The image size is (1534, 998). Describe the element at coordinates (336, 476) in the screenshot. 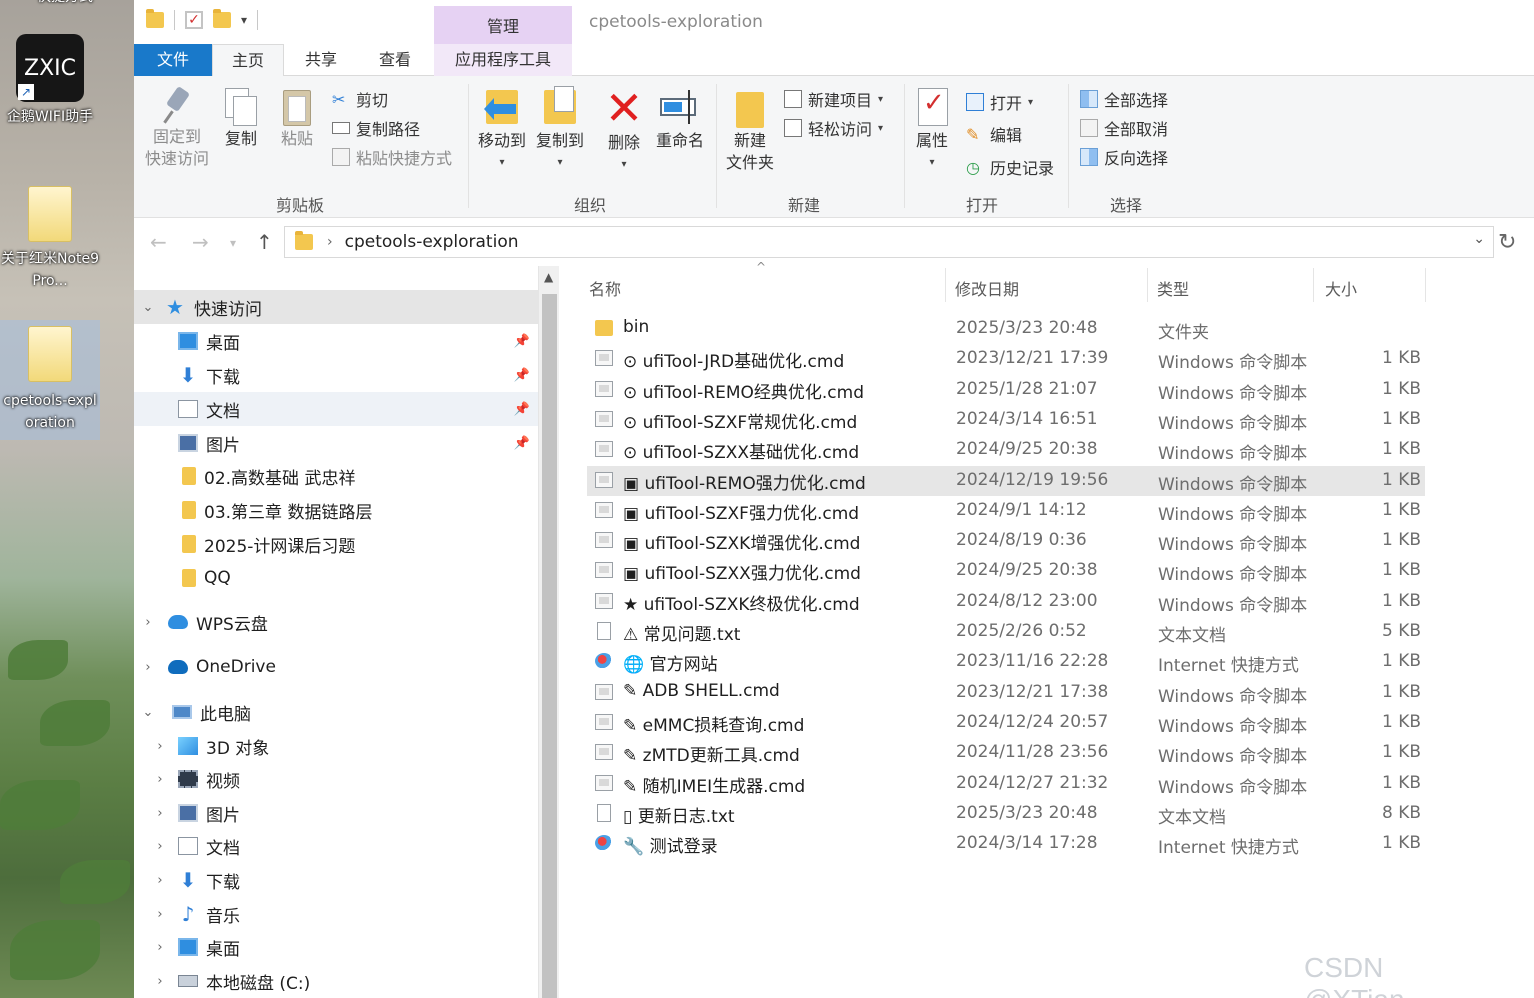

I see `nav-item-folder: 02.高数基础 武忠祥` at that location.